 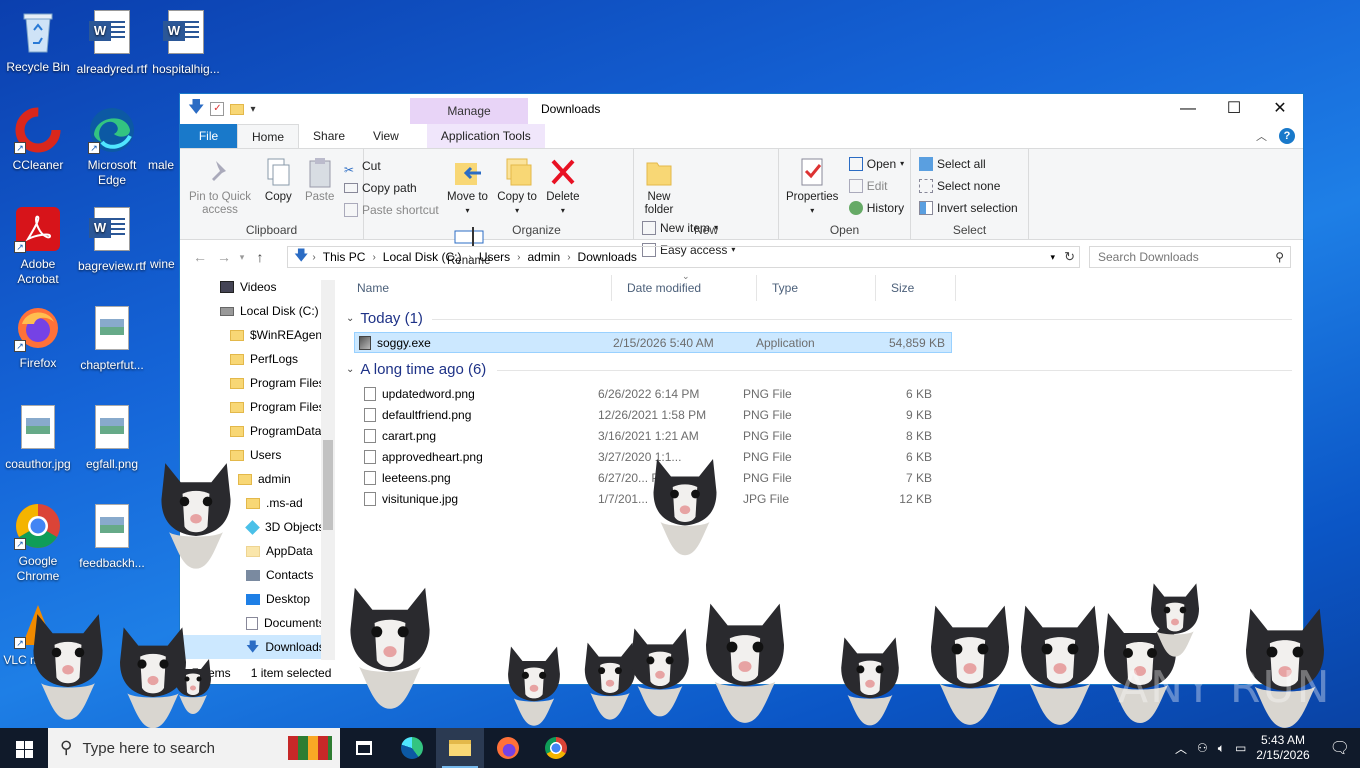 I want to click on taskbar-file-explorer, so click(x=460, y=748).